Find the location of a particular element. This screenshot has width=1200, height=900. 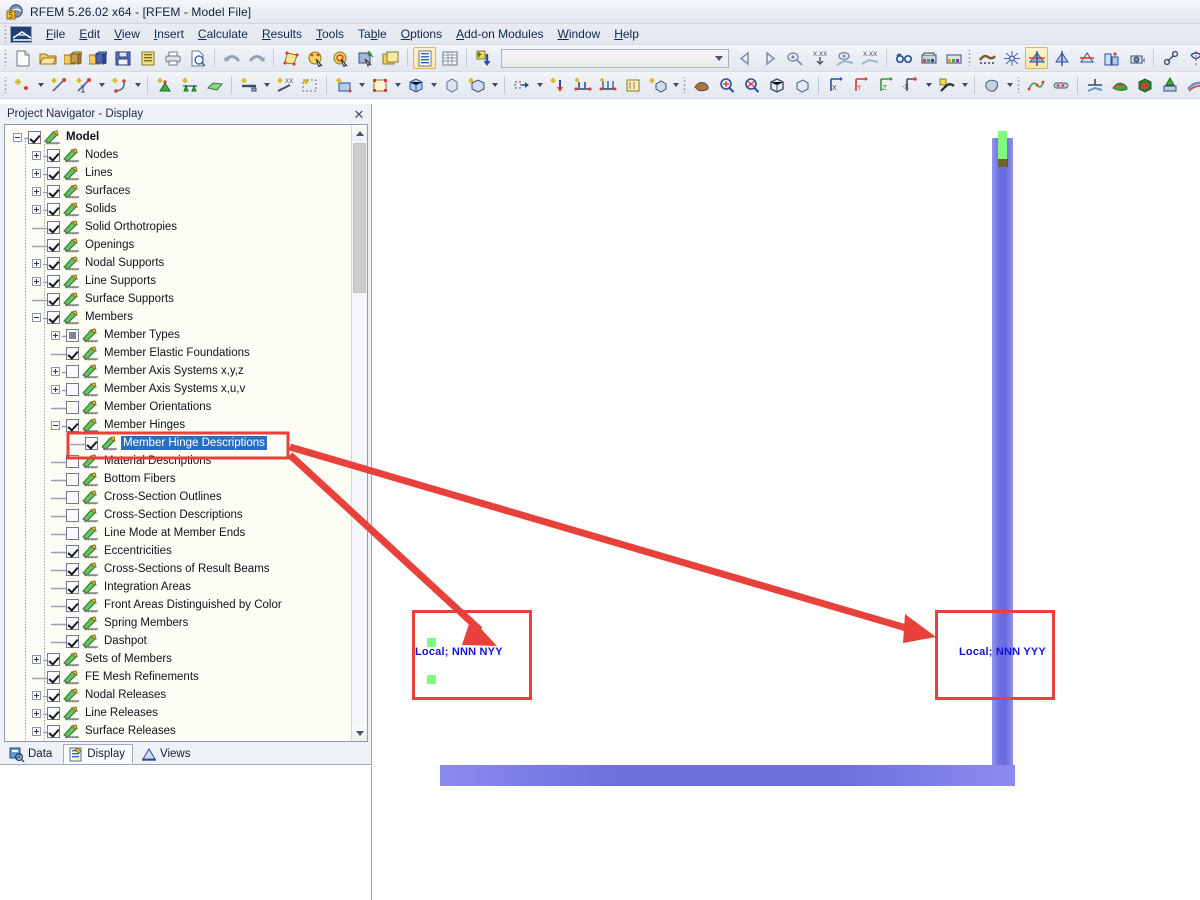

object-selector-combo is located at coordinates (615, 58).